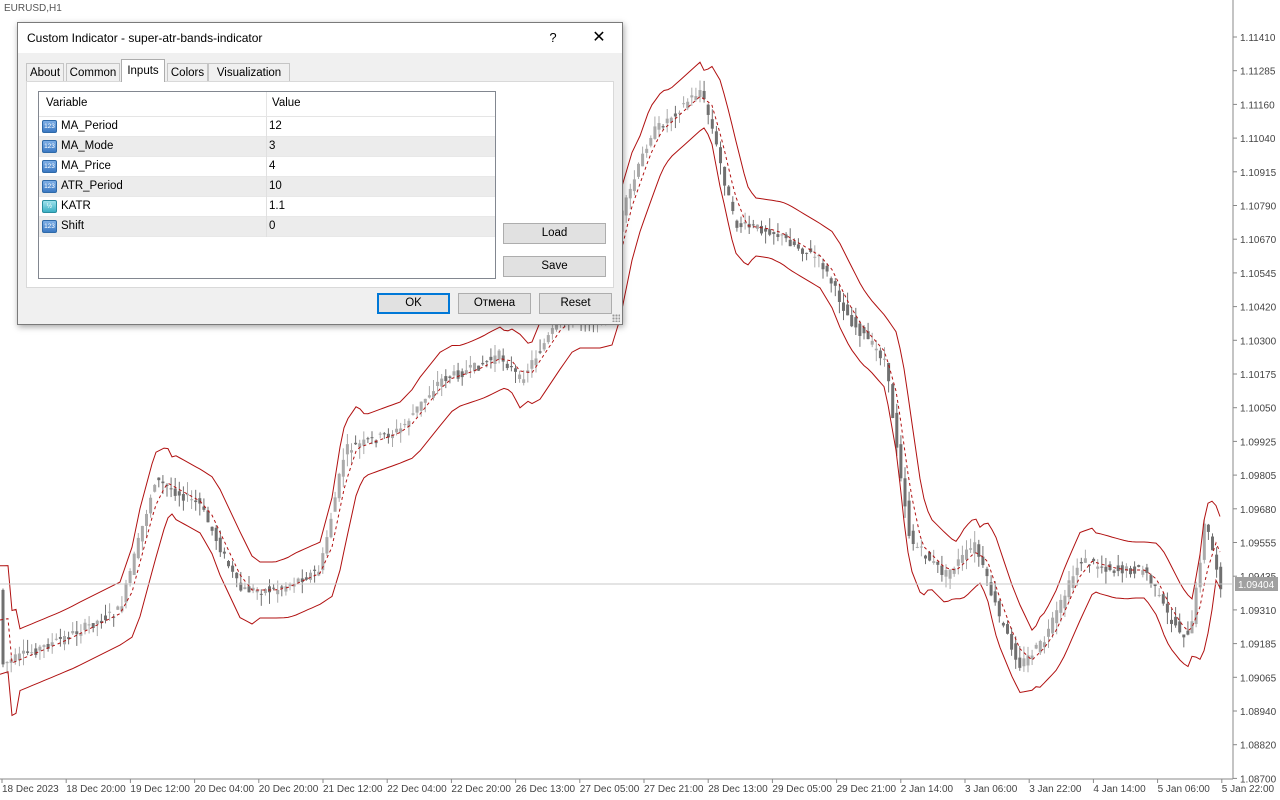 The image size is (1280, 800). Describe the element at coordinates (1258, 207) in the screenshot. I see `price-label: 1.10790` at that location.